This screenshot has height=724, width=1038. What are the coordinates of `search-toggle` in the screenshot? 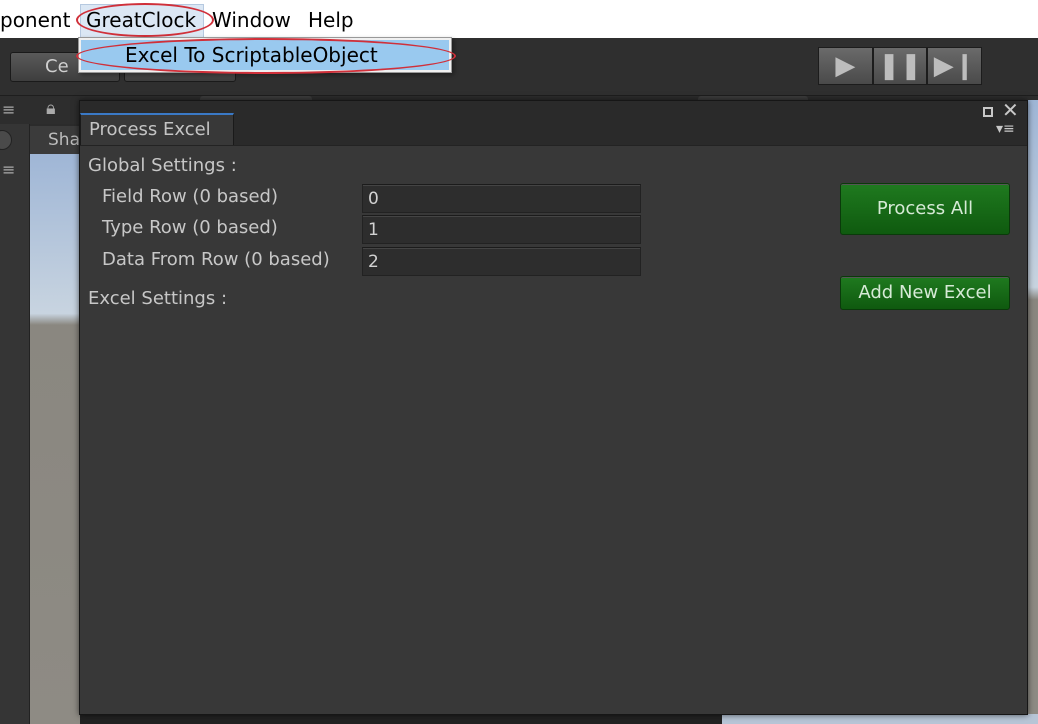 It's located at (6, 140).